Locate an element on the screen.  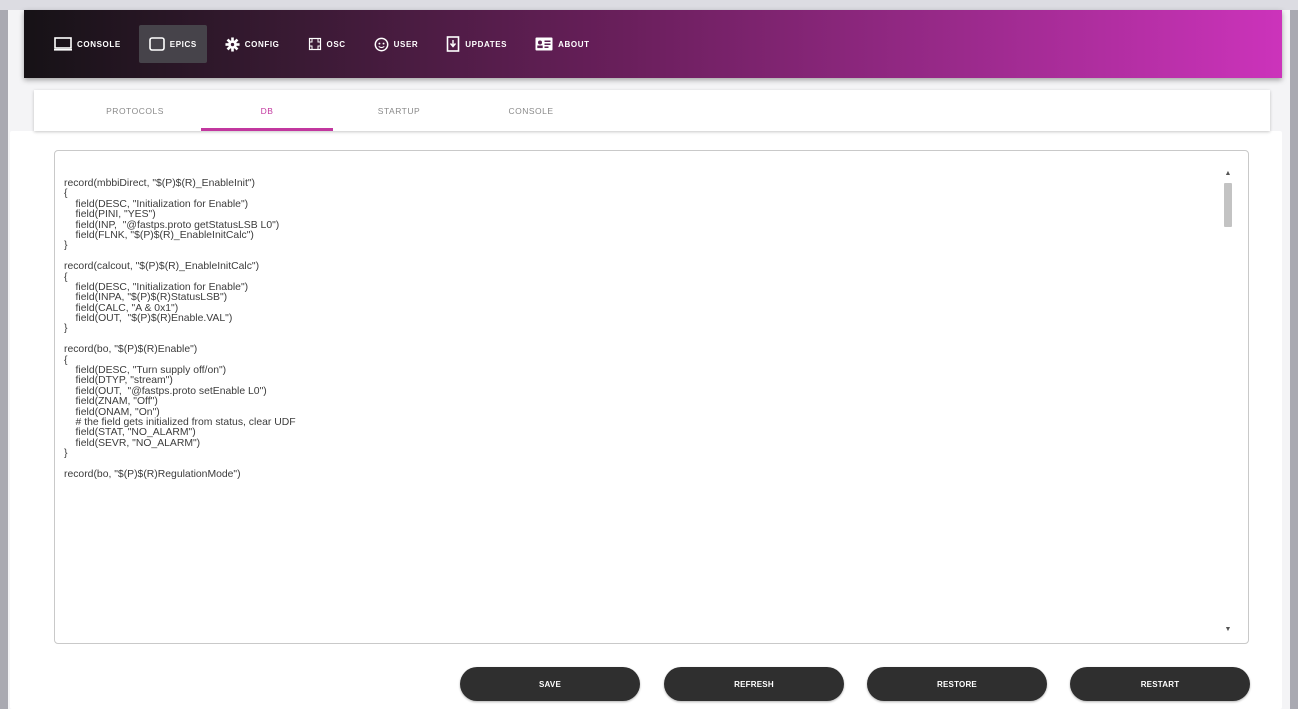
code-line: record(bo, "$(P)$(R)Enable") is located at coordinates (131, 350).